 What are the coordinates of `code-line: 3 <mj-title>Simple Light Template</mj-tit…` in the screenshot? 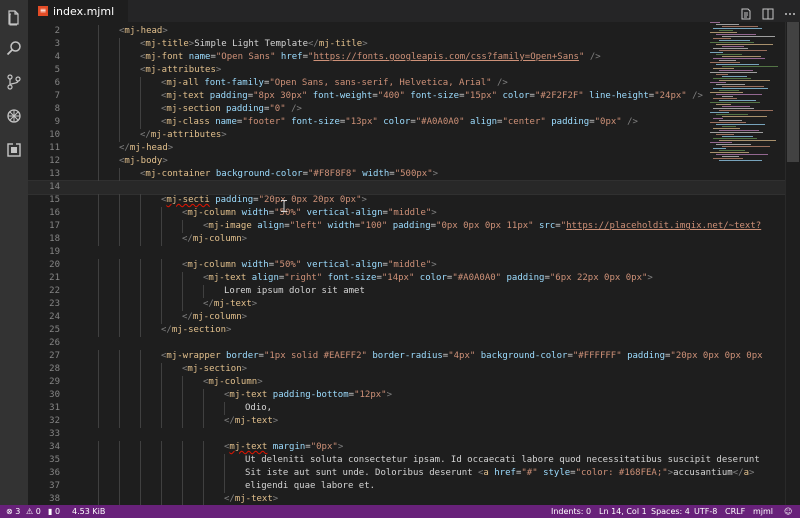 It's located at (414, 44).